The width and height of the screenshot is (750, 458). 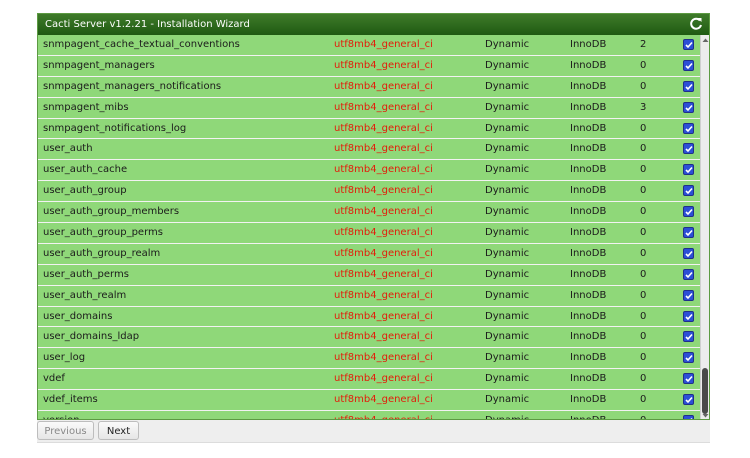 What do you see at coordinates (705, 40) in the screenshot?
I see `scroll-up-icon` at bounding box center [705, 40].